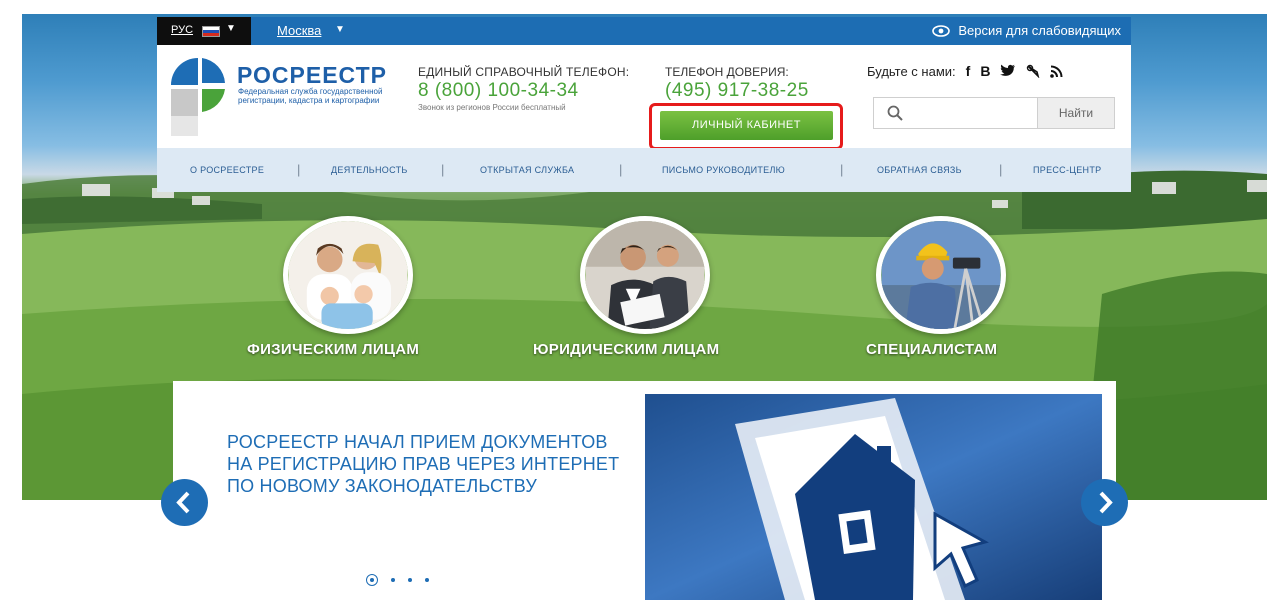 This screenshot has width=1267, height=604. I want to click on search-bar: Найти, so click(994, 113).